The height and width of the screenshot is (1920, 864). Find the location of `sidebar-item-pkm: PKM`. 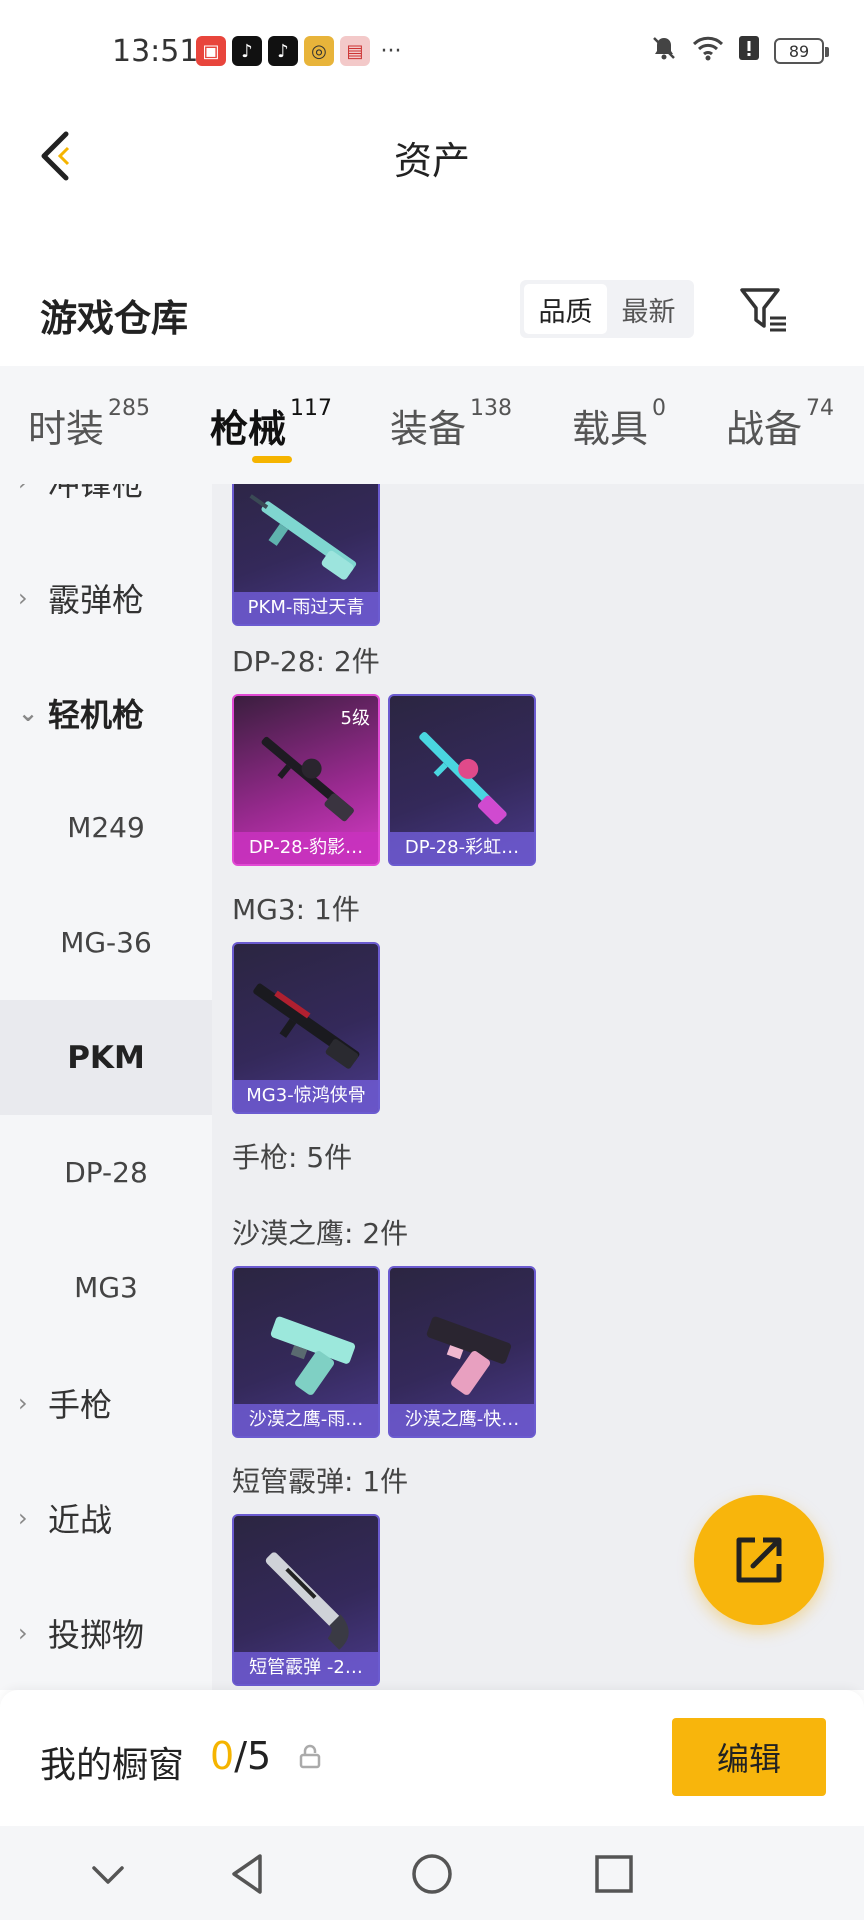

sidebar-item-pkm: PKM is located at coordinates (106, 1057).